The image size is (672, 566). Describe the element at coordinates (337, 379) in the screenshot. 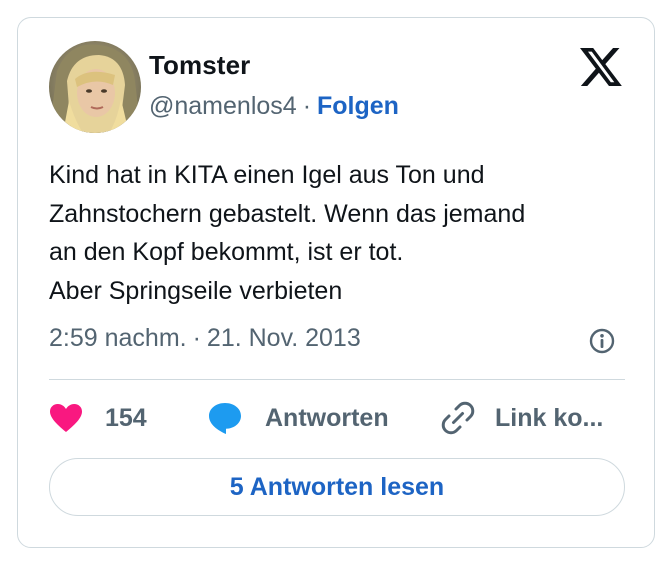

I see `divider` at that location.